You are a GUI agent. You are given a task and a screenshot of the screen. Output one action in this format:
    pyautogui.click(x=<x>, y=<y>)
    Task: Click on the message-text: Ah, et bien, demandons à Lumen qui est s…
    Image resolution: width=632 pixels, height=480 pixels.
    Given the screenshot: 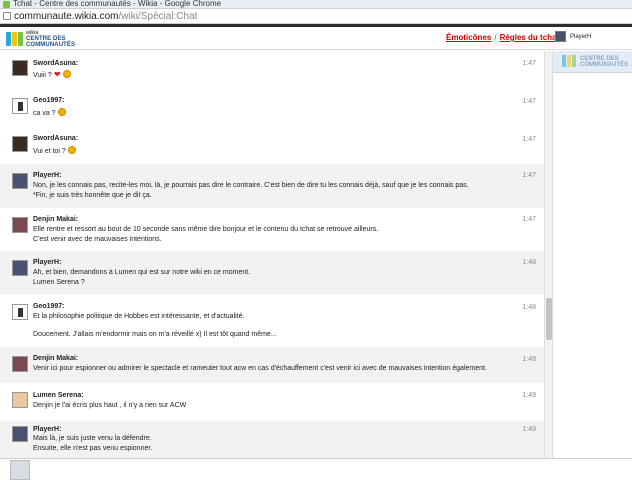 What is the action you would take?
    pyautogui.click(x=142, y=272)
    